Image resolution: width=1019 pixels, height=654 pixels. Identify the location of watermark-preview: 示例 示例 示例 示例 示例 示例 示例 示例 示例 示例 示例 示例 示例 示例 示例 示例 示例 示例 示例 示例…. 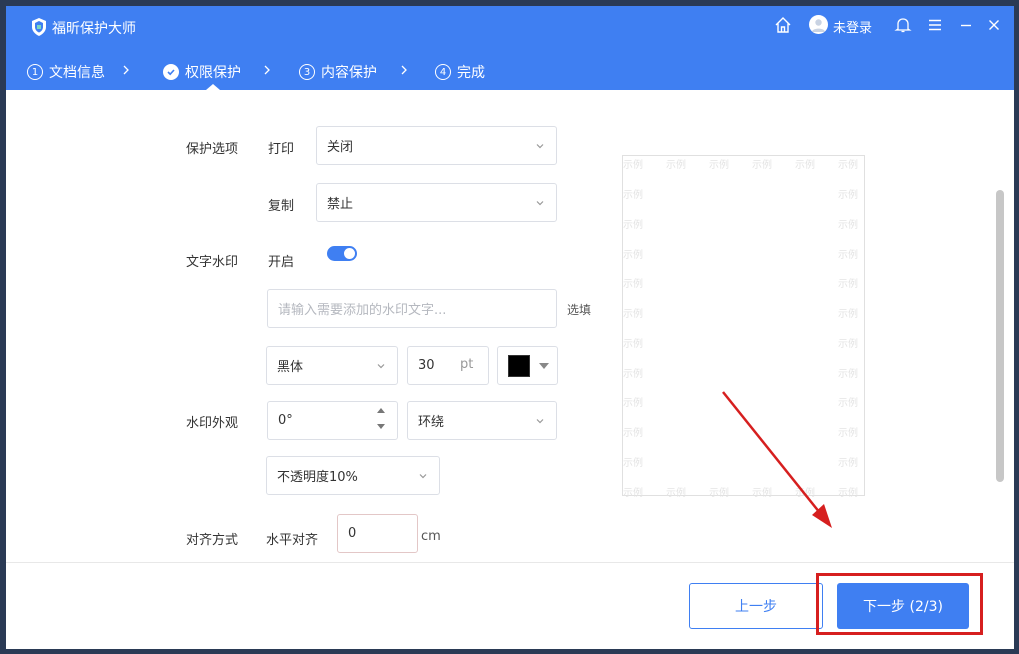
(743, 327).